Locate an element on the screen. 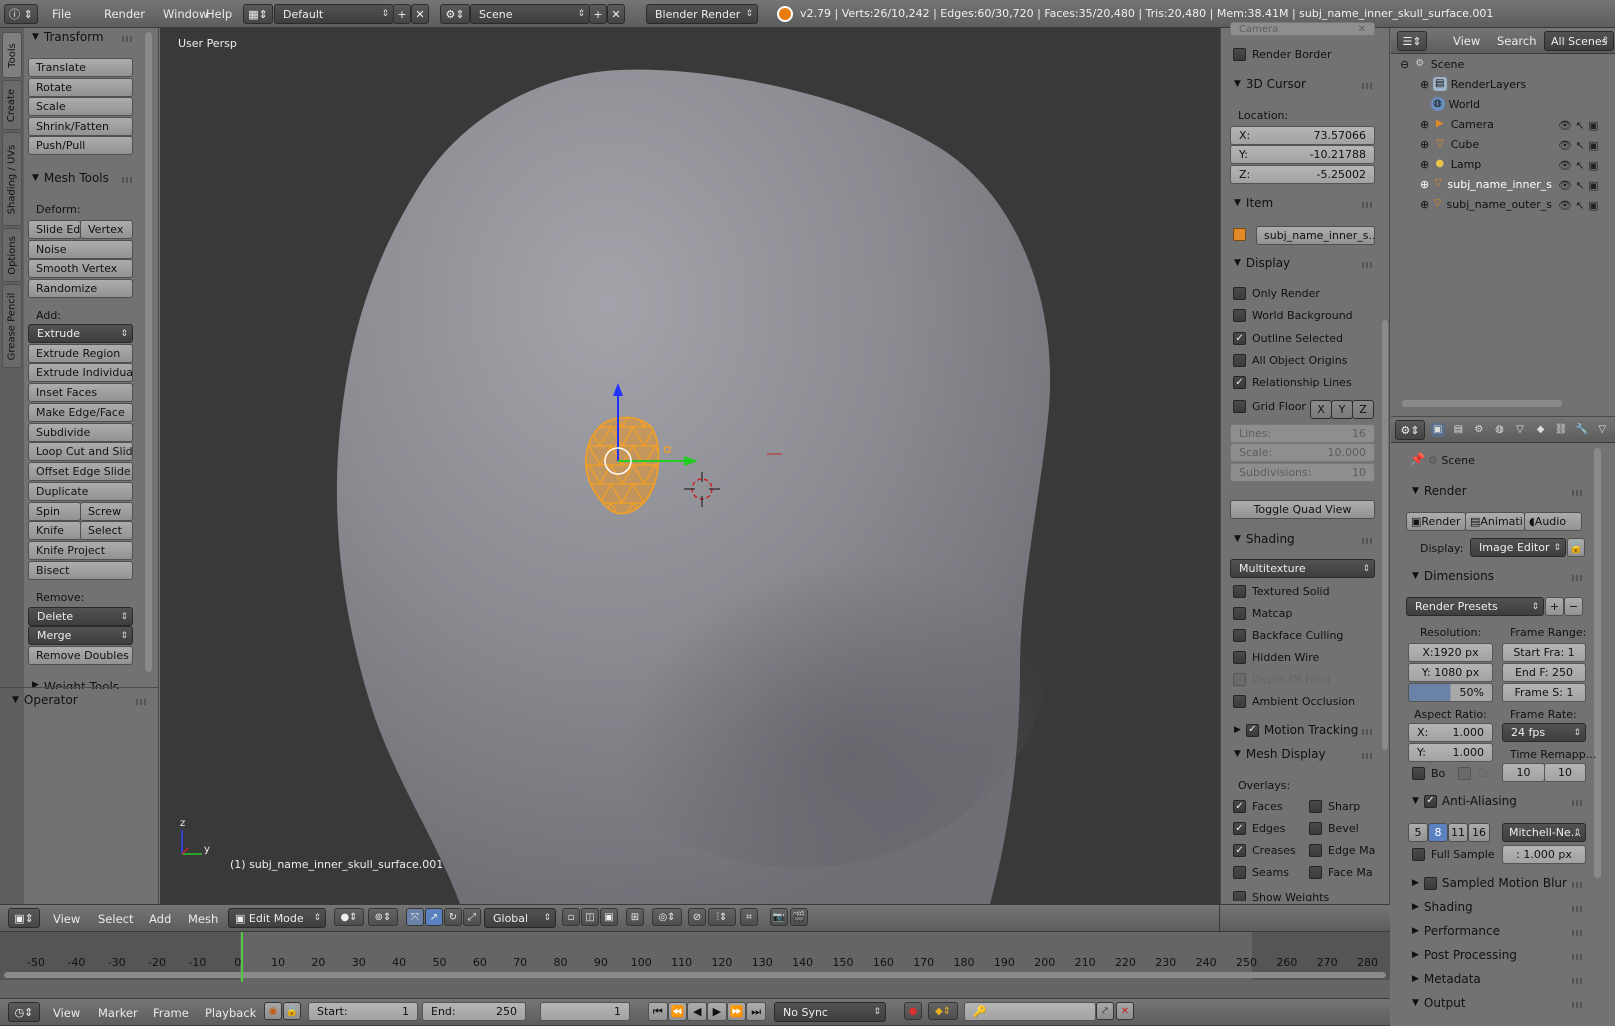 This screenshot has height=1026, width=1615. tool-shelf-scrollbar is located at coordinates (148, 352).